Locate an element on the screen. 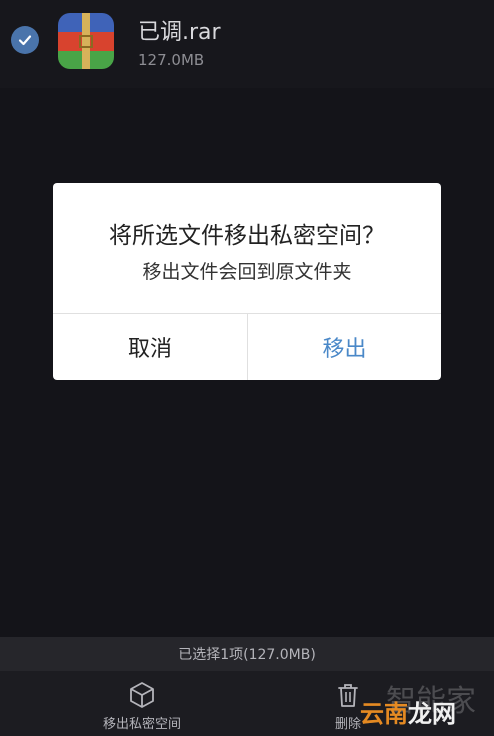 Image resolution: width=494 pixels, height=736 pixels. delete-label: 删除 is located at coordinates (347, 724).